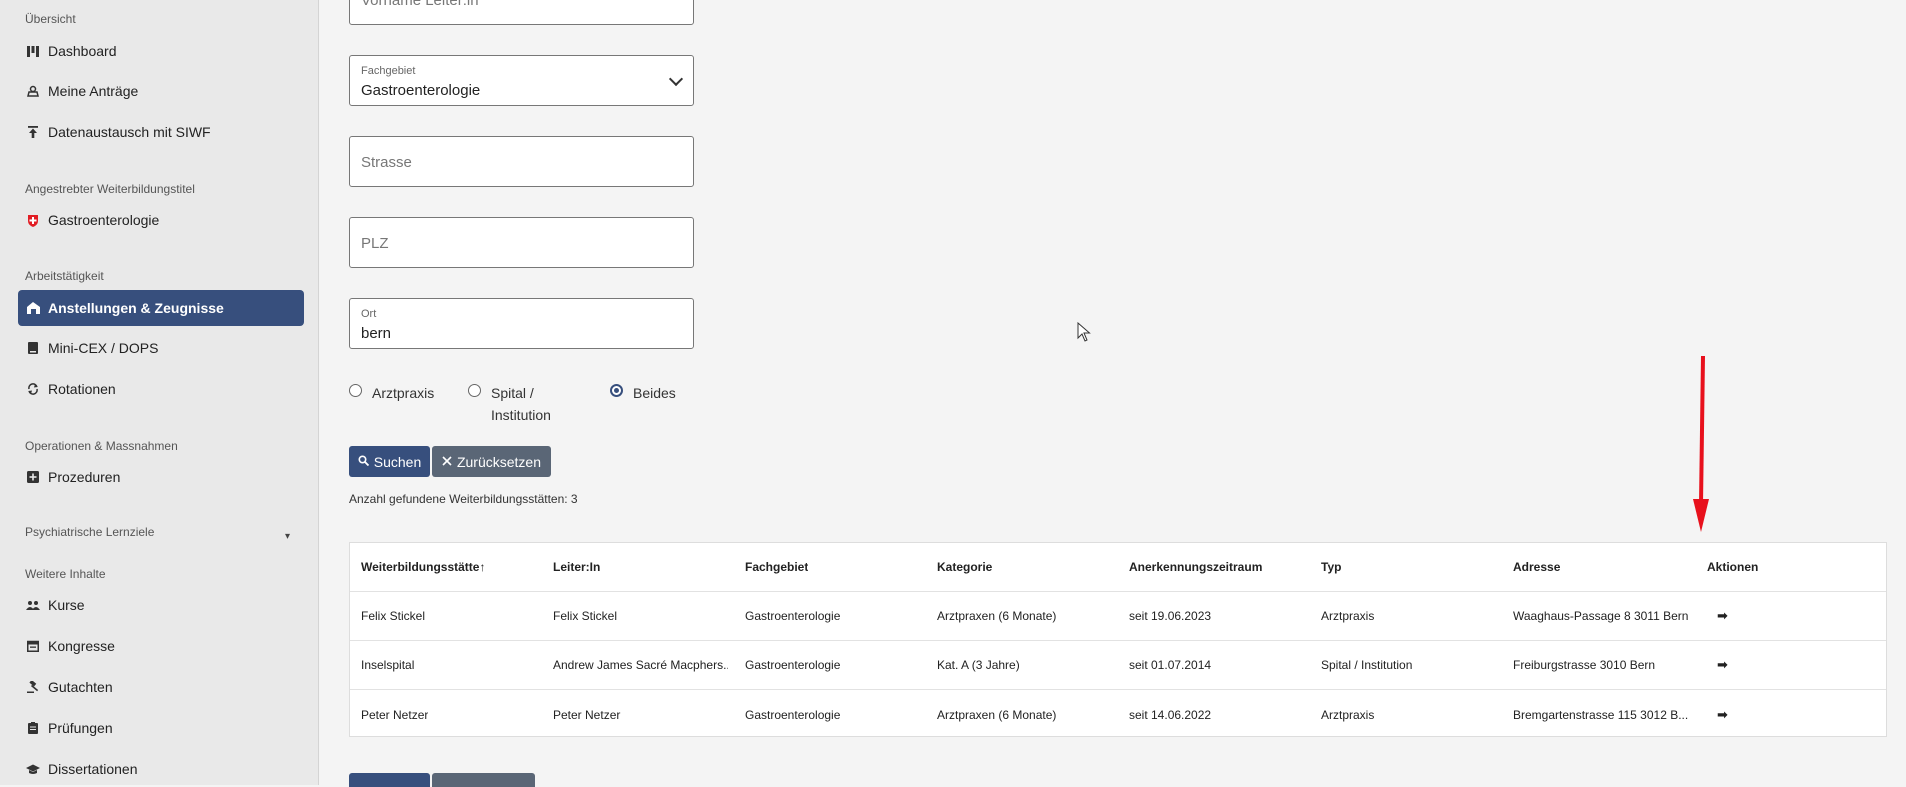  I want to click on sidebar-item-label: Datenaustausch mit SIWF, so click(129, 132).